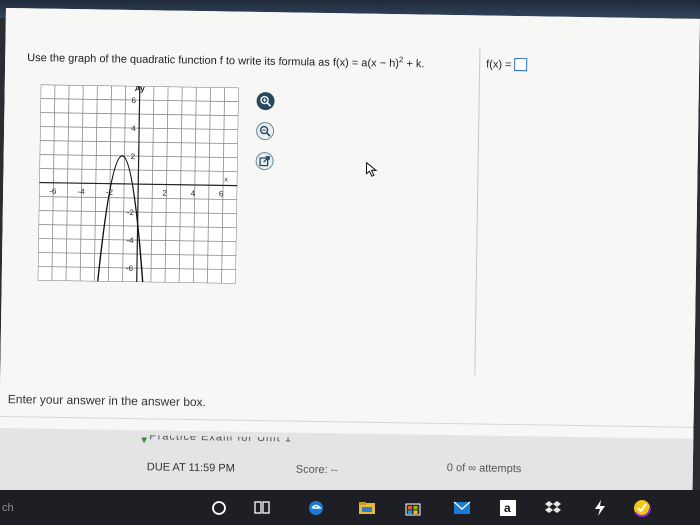  I want to click on mail-button, so click(462, 508).